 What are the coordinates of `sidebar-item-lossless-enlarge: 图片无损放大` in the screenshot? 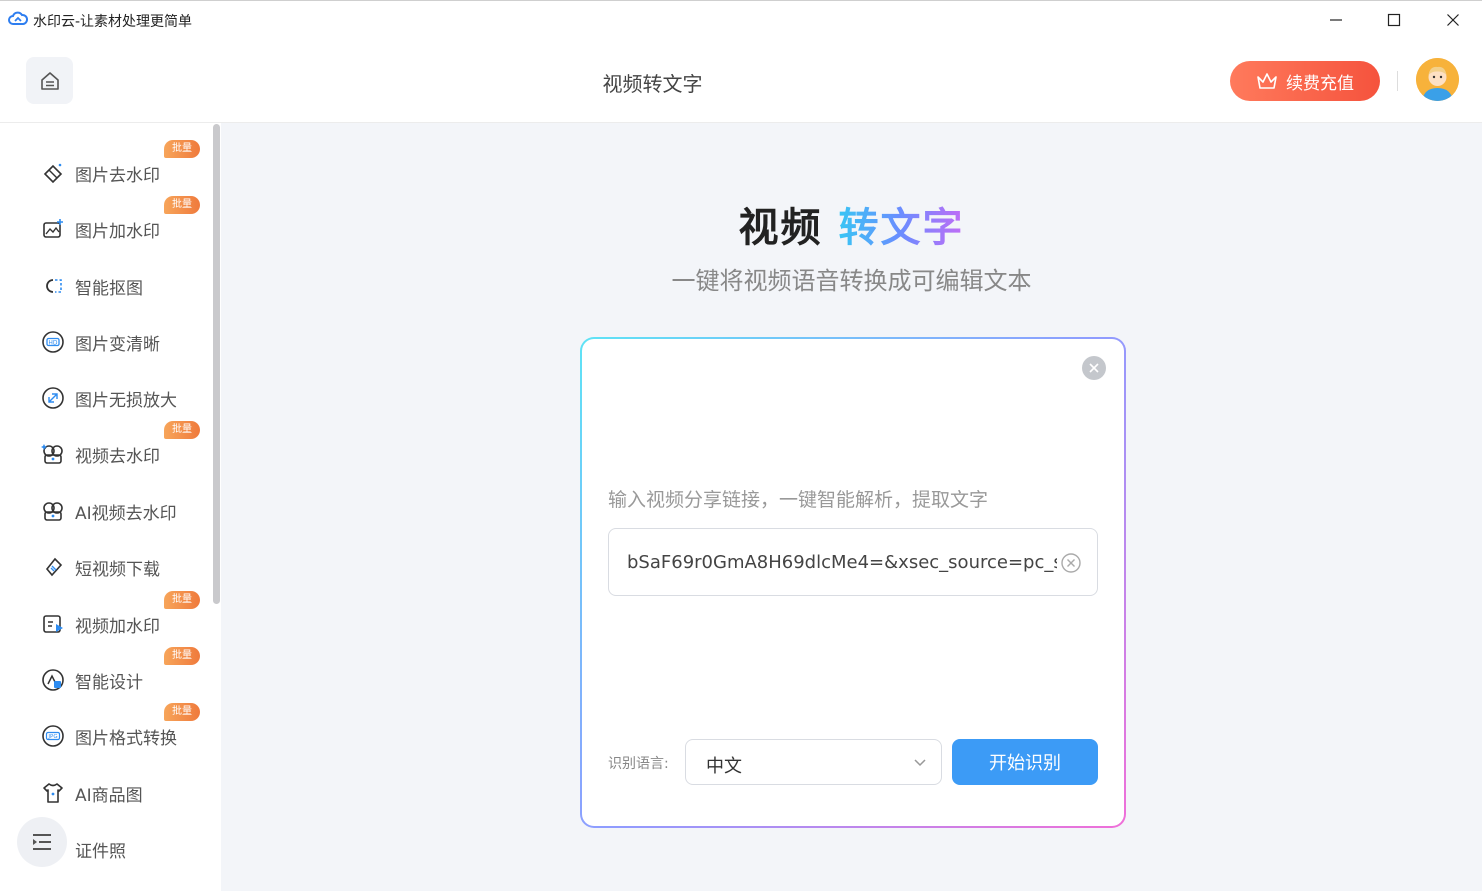 It's located at (122, 398).